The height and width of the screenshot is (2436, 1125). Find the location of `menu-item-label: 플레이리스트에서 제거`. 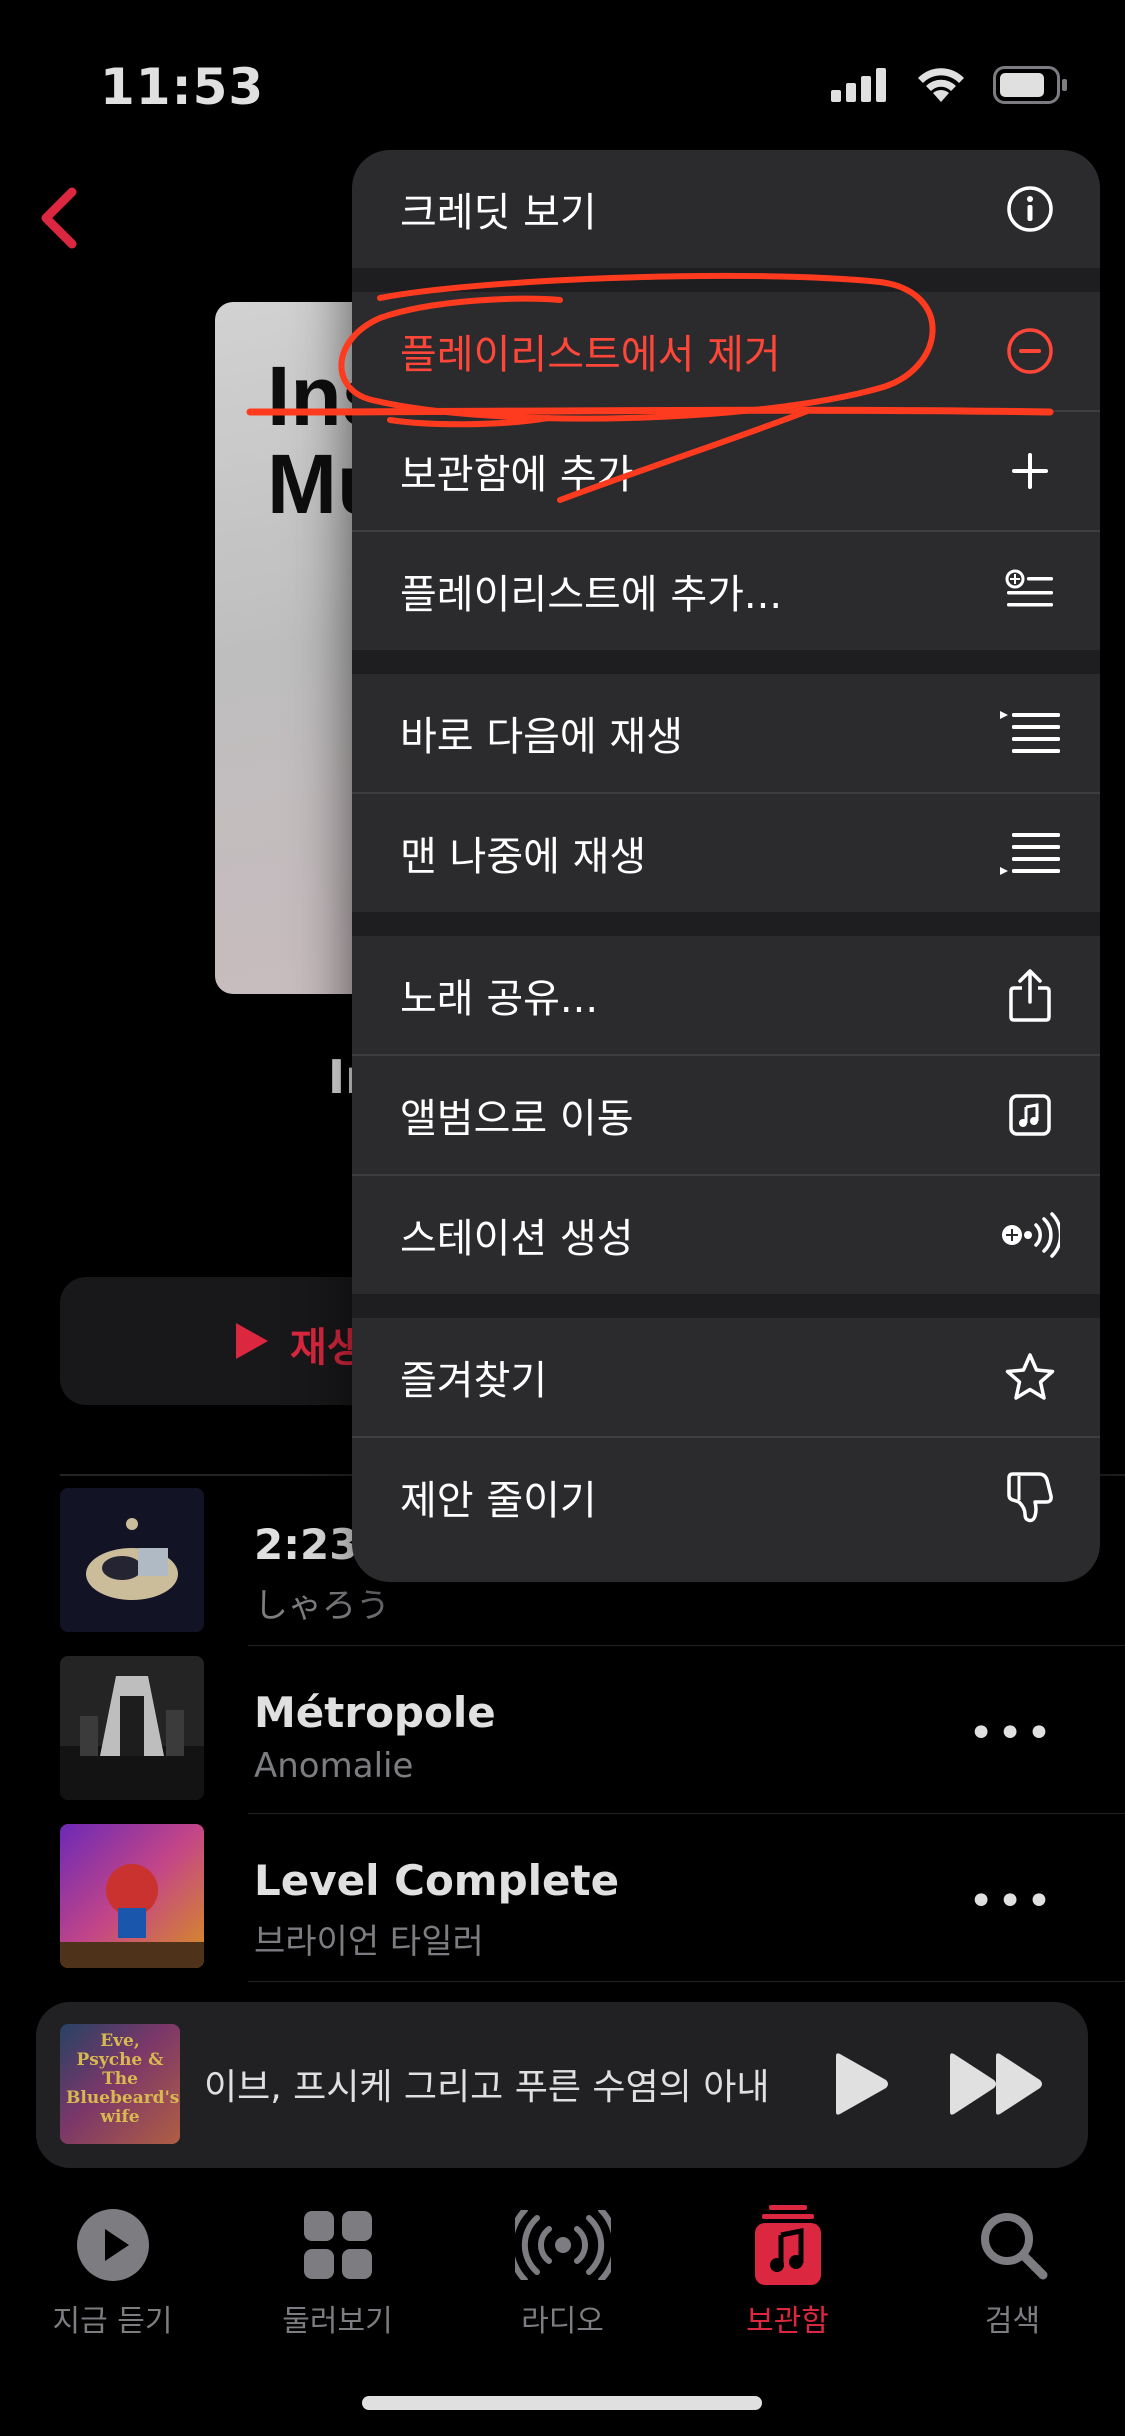

menu-item-label: 플레이리스트에서 제거 is located at coordinates (590, 355).